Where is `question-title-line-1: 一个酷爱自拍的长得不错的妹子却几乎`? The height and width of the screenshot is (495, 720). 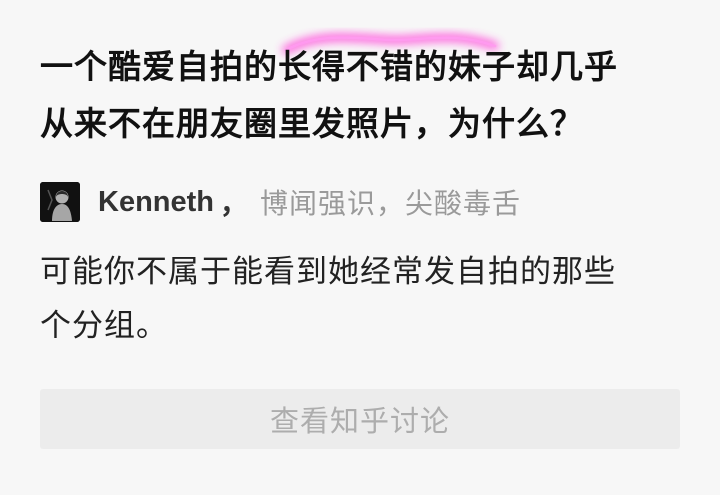 question-title-line-1: 一个酷爱自拍的长得不错的妹子却几乎 is located at coordinates (329, 66).